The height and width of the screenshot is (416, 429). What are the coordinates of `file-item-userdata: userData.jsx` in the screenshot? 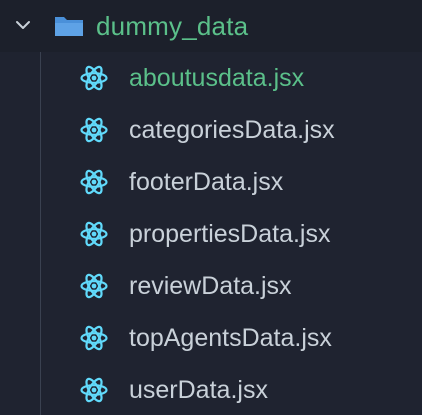 It's located at (211, 390).